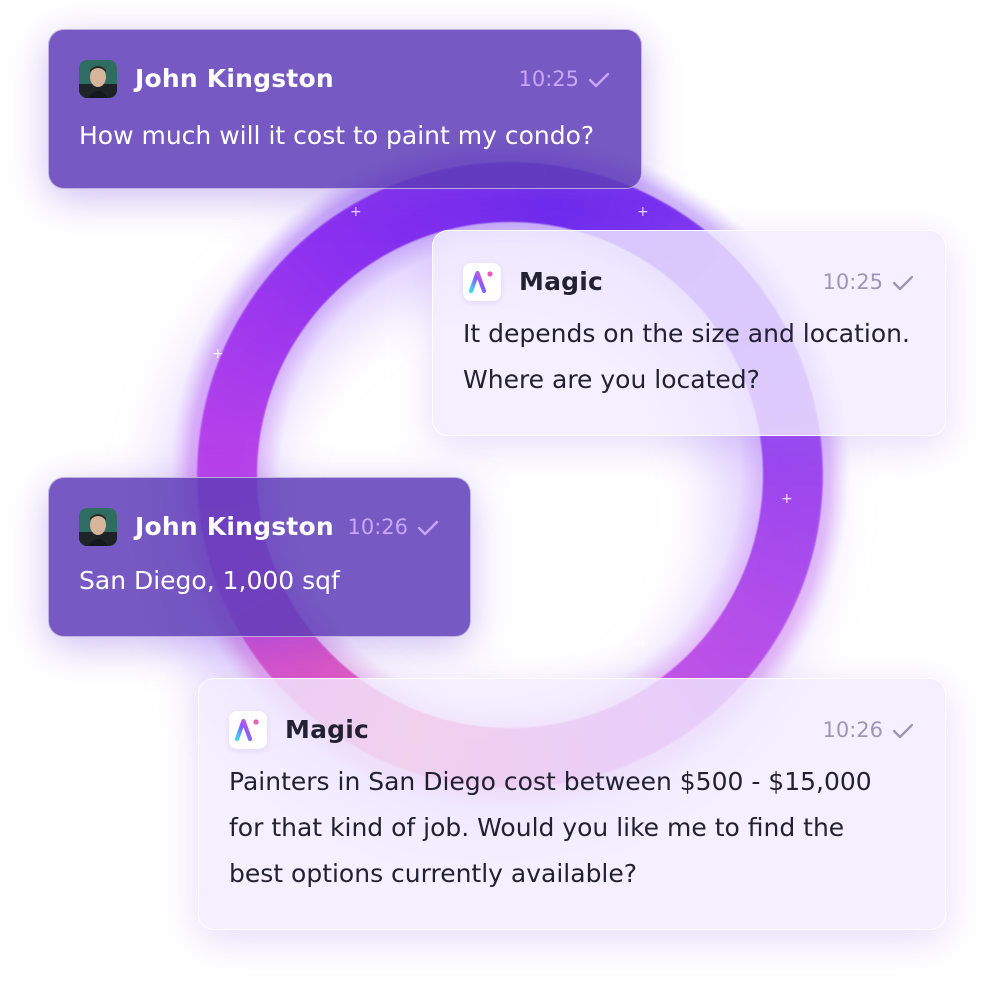  I want to click on message-bubble-user: John Kingston 10:26 San Diego, 1,000 sqf, so click(259, 557).